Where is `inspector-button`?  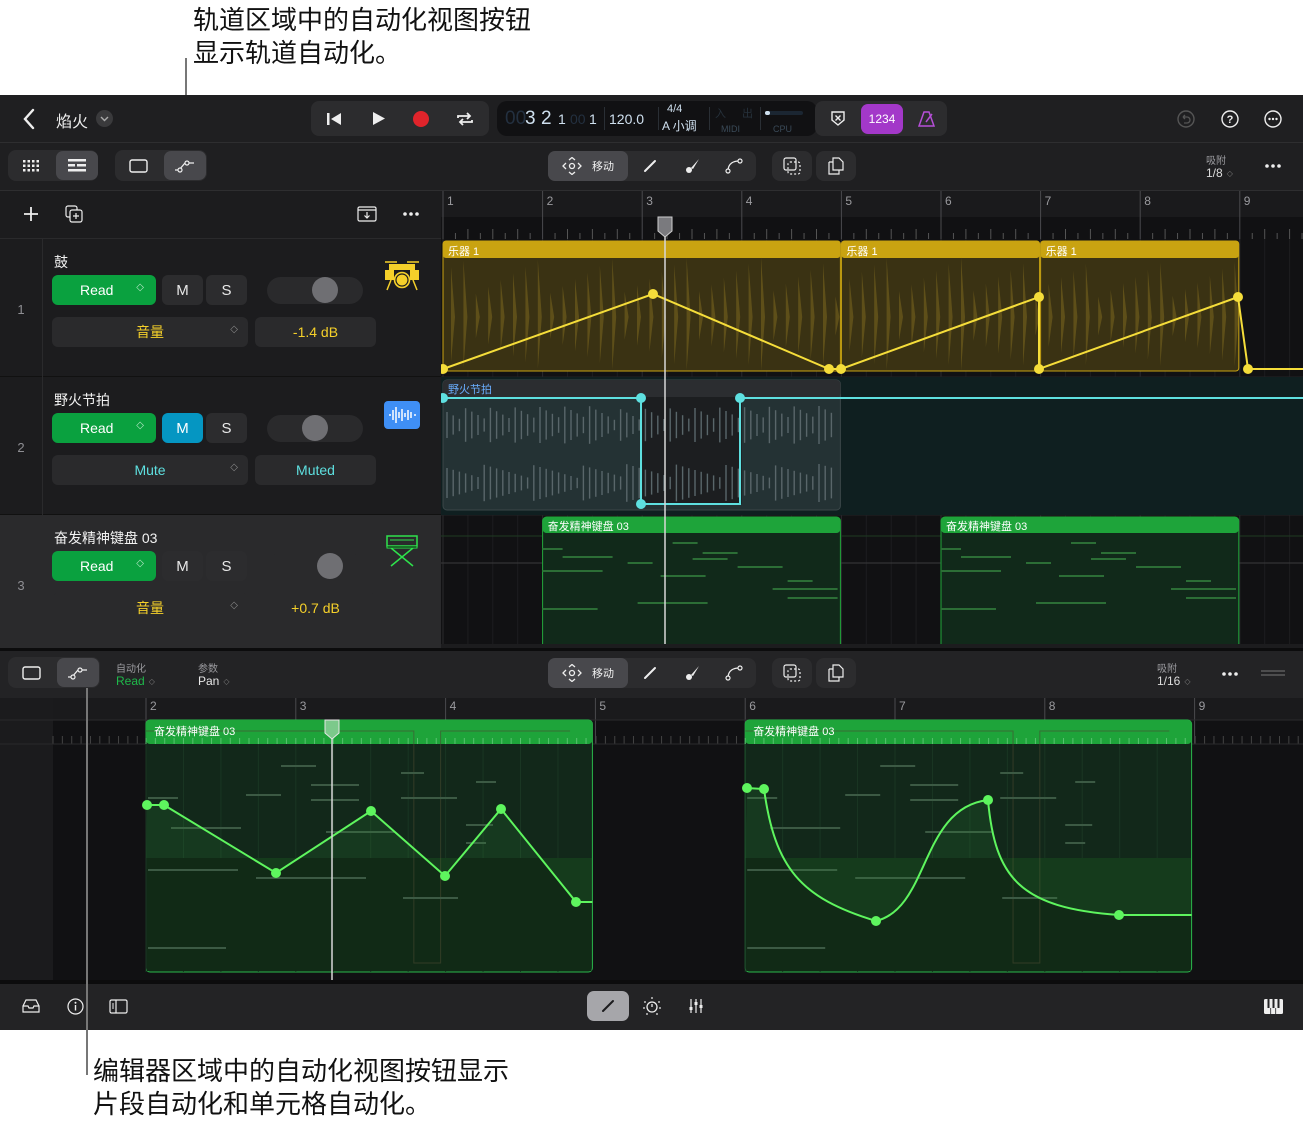 inspector-button is located at coordinates (118, 1006).